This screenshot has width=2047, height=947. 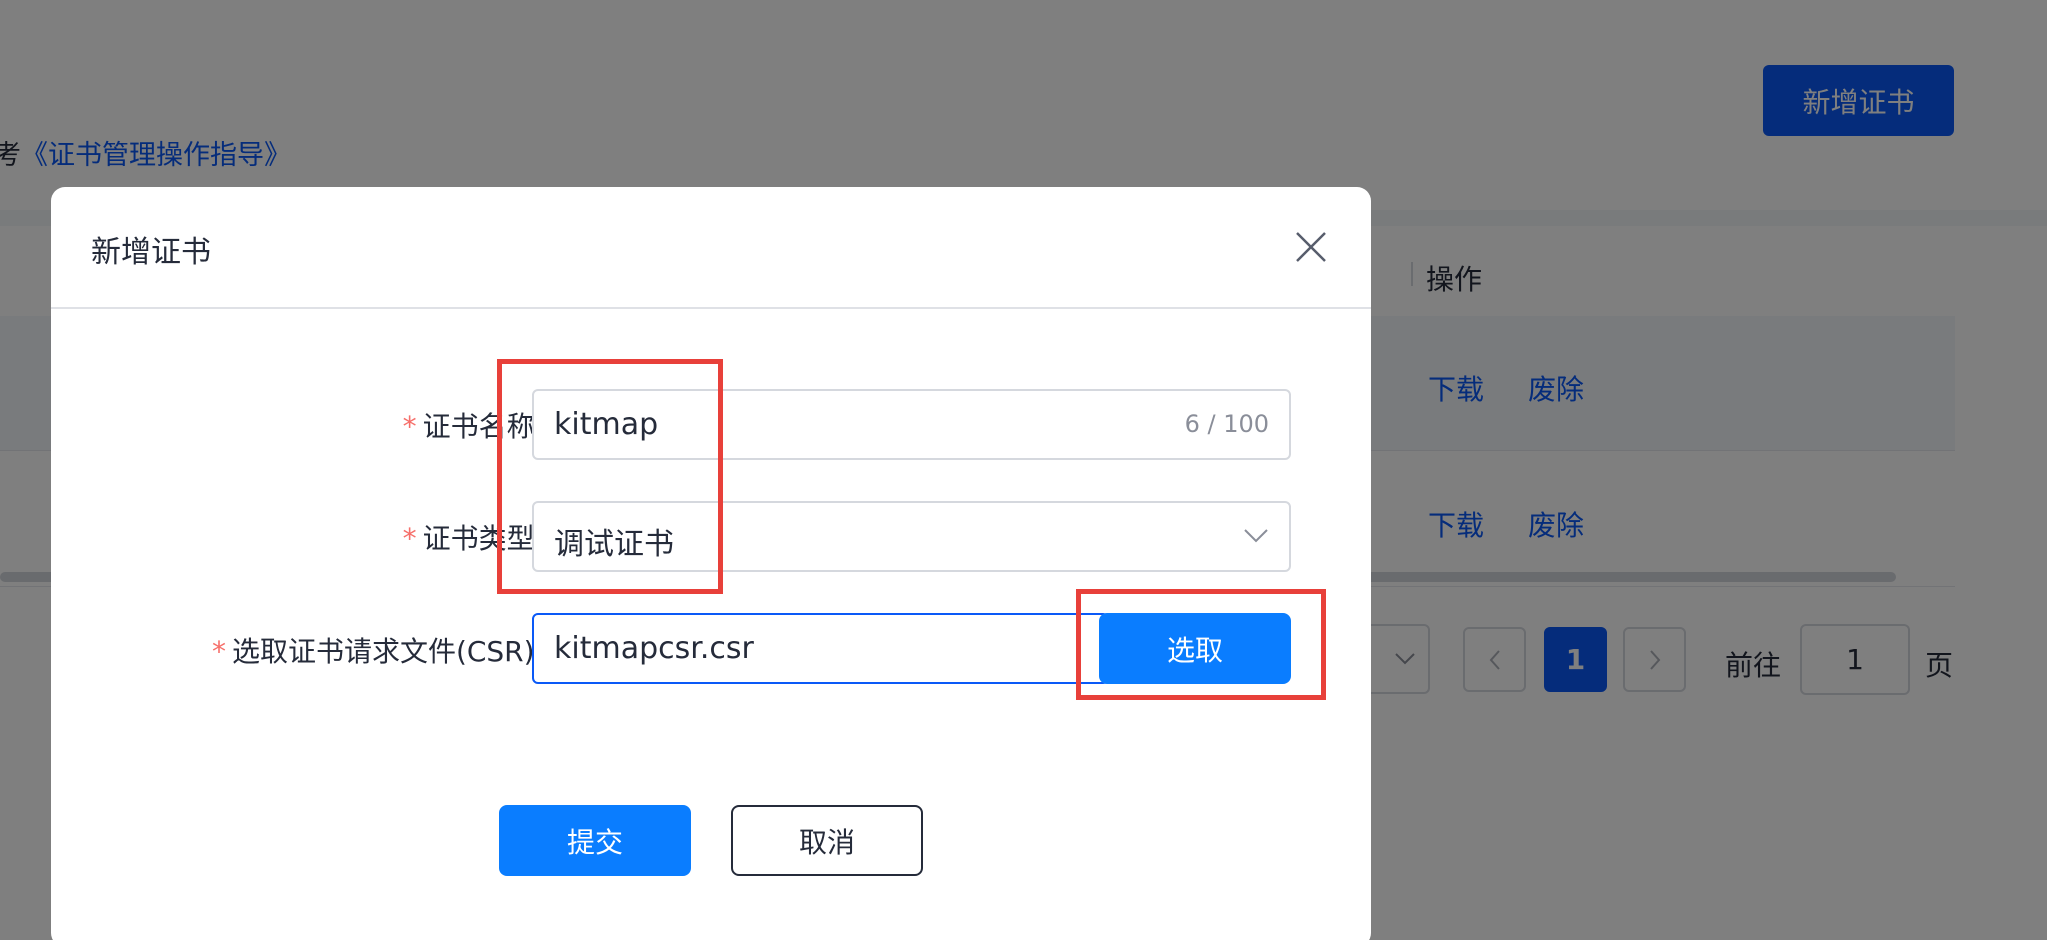 I want to click on close-button, so click(x=1311, y=247).